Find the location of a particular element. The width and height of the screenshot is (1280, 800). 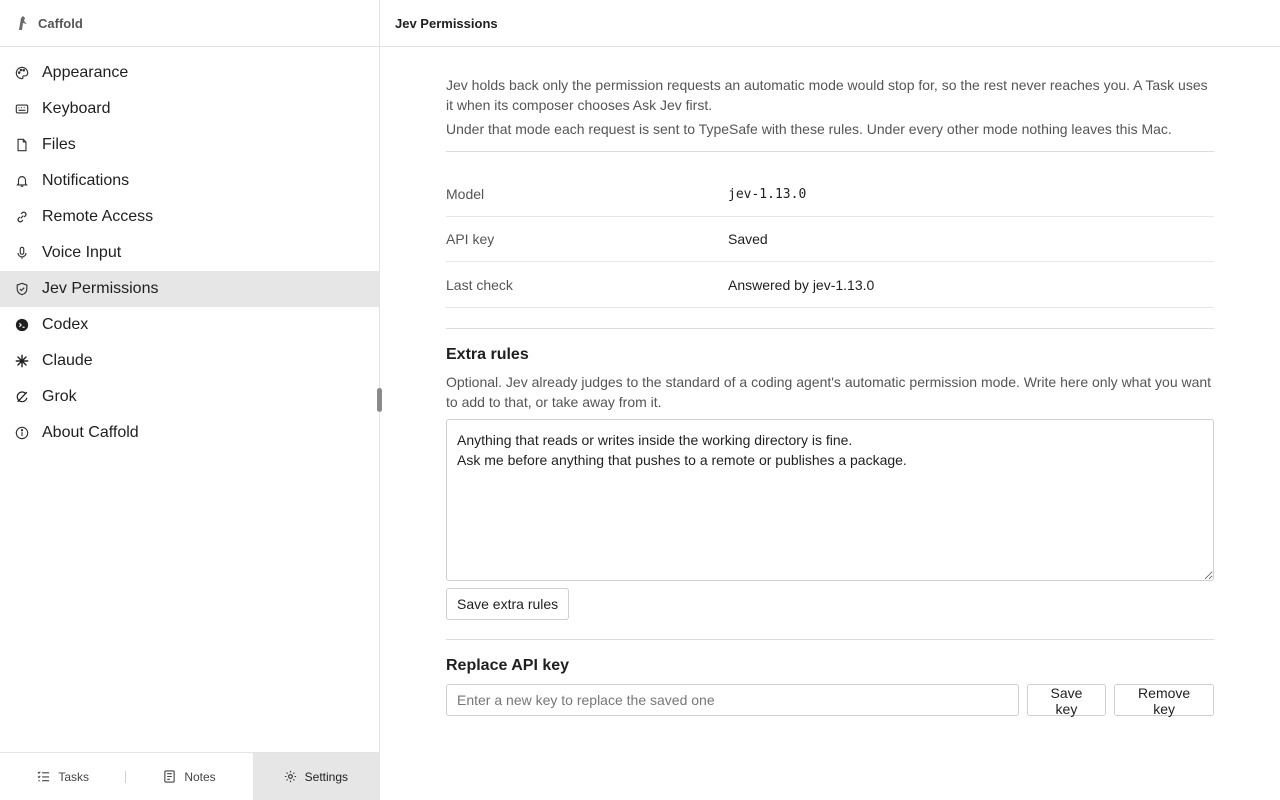

save-extra-rules-button: Save extra rules is located at coordinates (508, 604).